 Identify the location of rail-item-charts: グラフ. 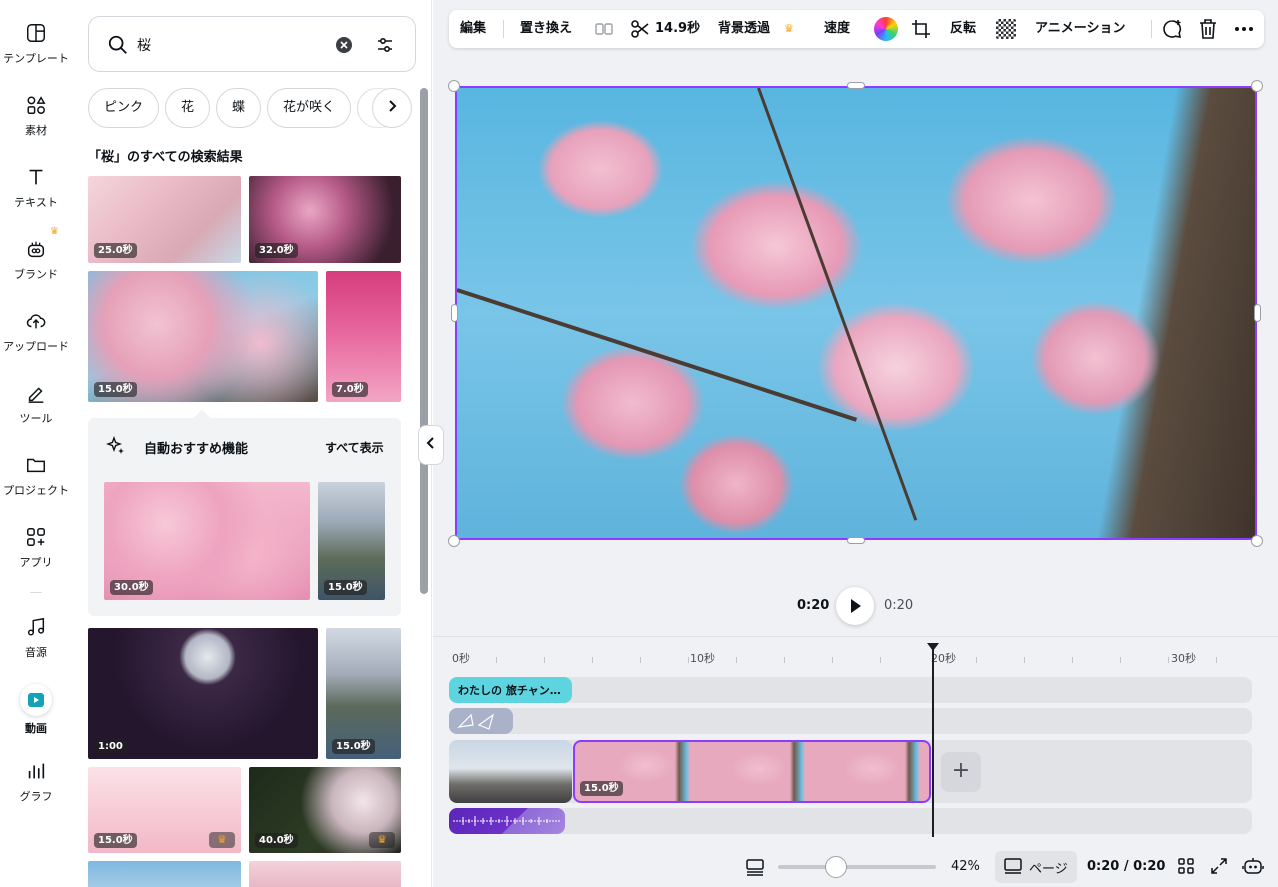
(36, 791).